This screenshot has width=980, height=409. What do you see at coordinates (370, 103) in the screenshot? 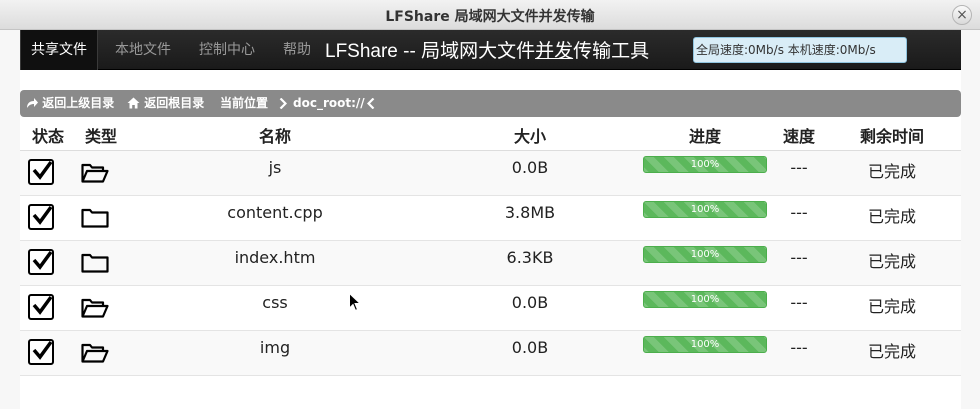
I see `chevron-left-icon` at bounding box center [370, 103].